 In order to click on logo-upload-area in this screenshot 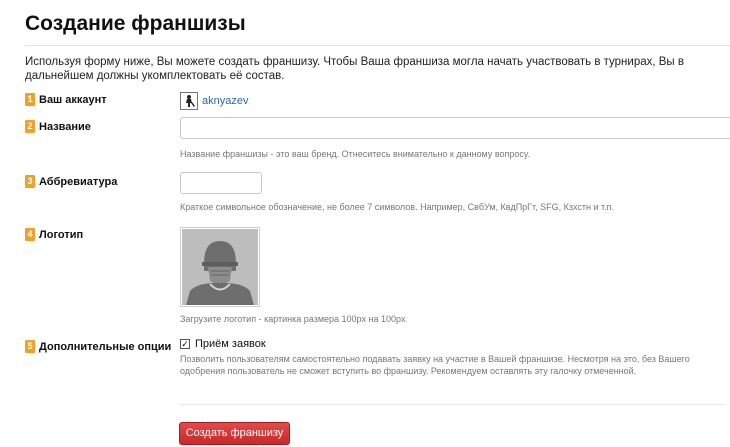, I will do `click(220, 267)`.